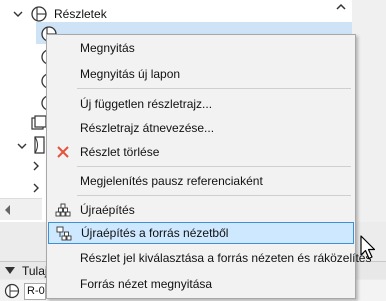 The width and height of the screenshot is (386, 301). What do you see at coordinates (12, 291) in the screenshot?
I see `detail-icon` at bounding box center [12, 291].